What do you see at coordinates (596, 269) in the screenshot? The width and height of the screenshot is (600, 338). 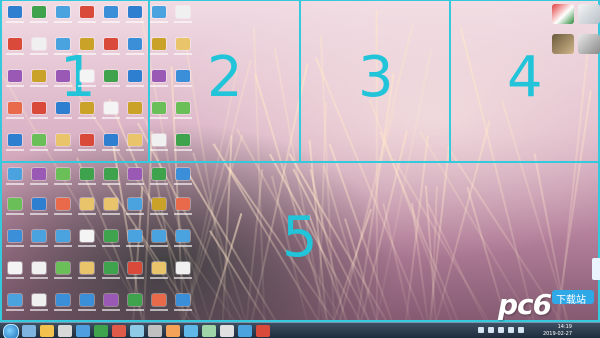 I see `side-handle` at bounding box center [596, 269].